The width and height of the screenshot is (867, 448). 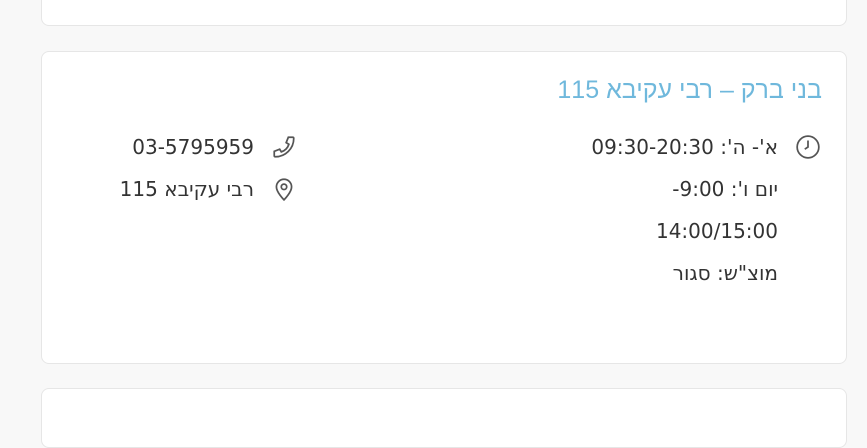 I want to click on hours-saturday-night: מוצ"ש: סגור, so click(x=725, y=273).